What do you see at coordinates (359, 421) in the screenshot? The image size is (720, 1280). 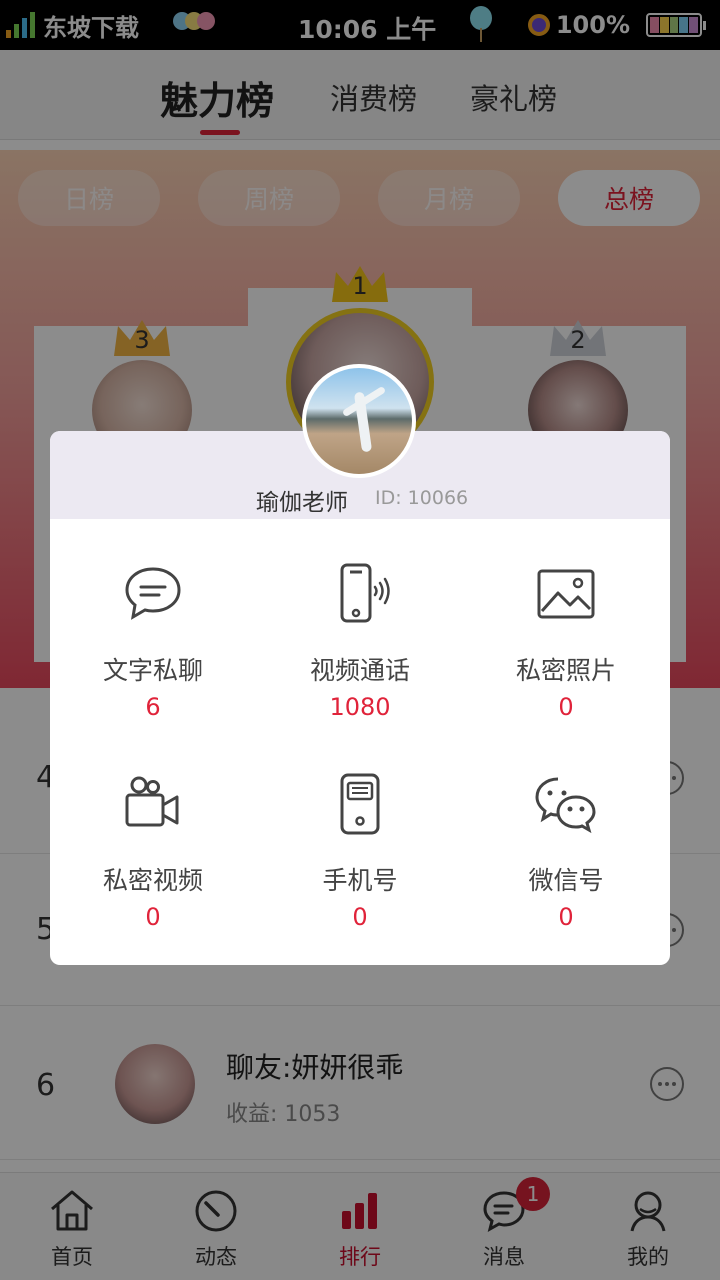 I see `dialog-avatar` at bounding box center [359, 421].